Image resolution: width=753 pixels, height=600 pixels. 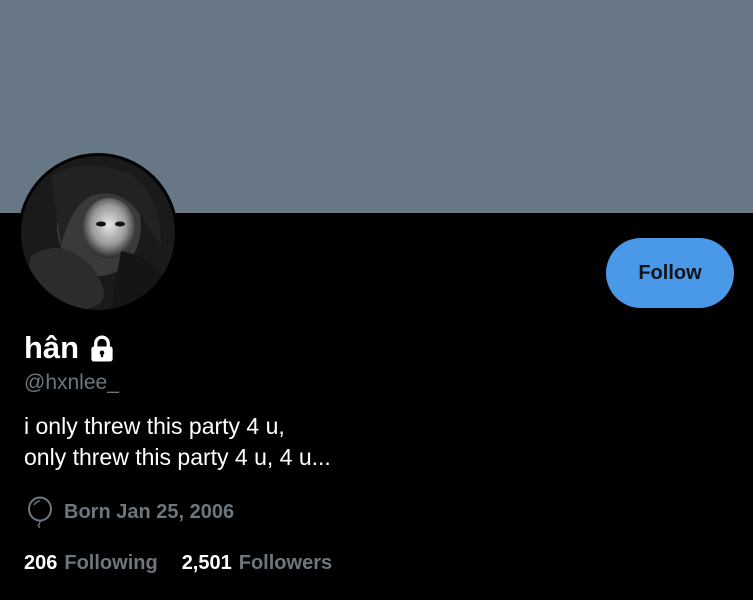 I want to click on followers-label: Followers, so click(x=285, y=563).